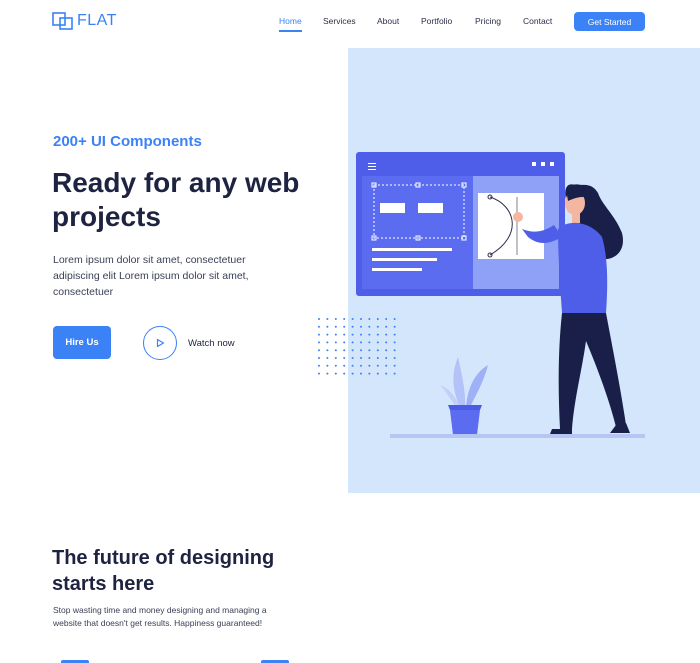  Describe the element at coordinates (436, 21) in the screenshot. I see `nav-item-portfolio: Portfolio` at that location.